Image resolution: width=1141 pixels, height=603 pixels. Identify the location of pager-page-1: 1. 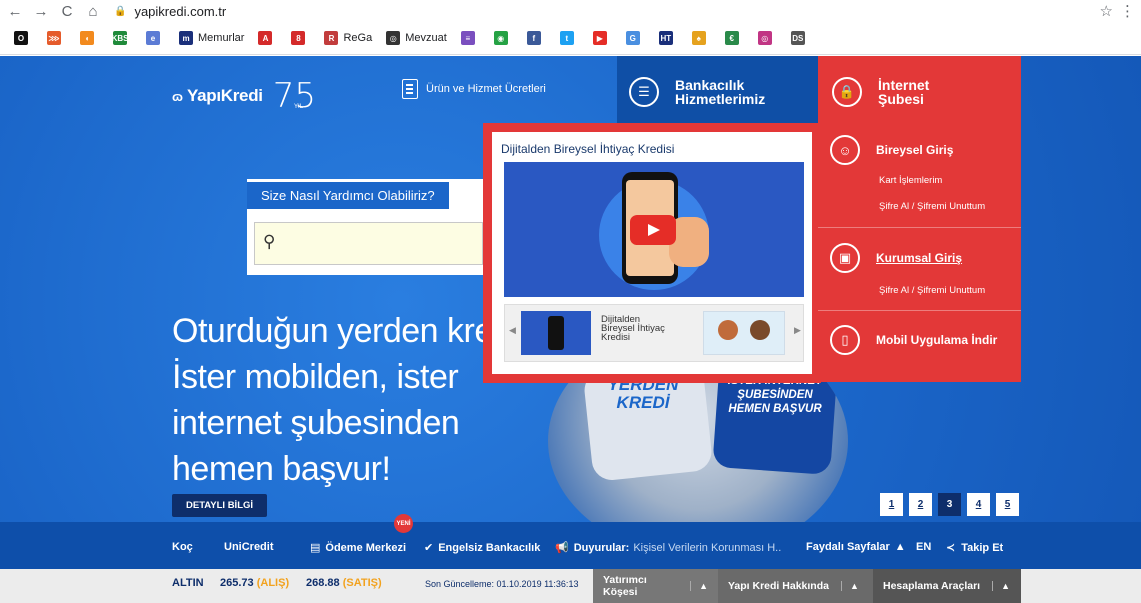
(891, 504).